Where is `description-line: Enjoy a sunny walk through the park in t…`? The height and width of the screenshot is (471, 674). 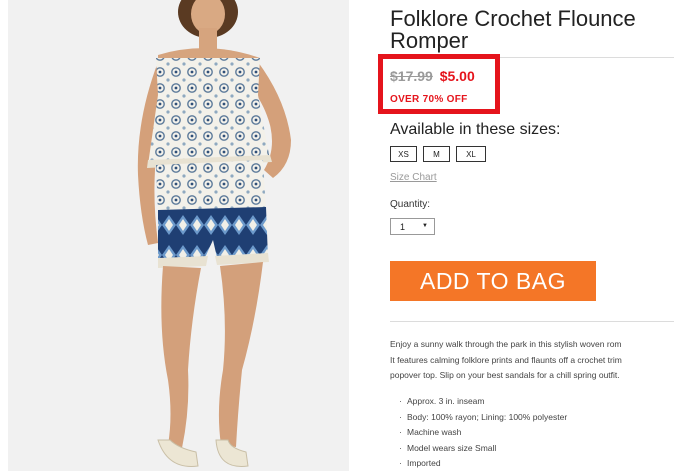
description-line: Enjoy a sunny walk through the park in t… is located at coordinates (506, 344).